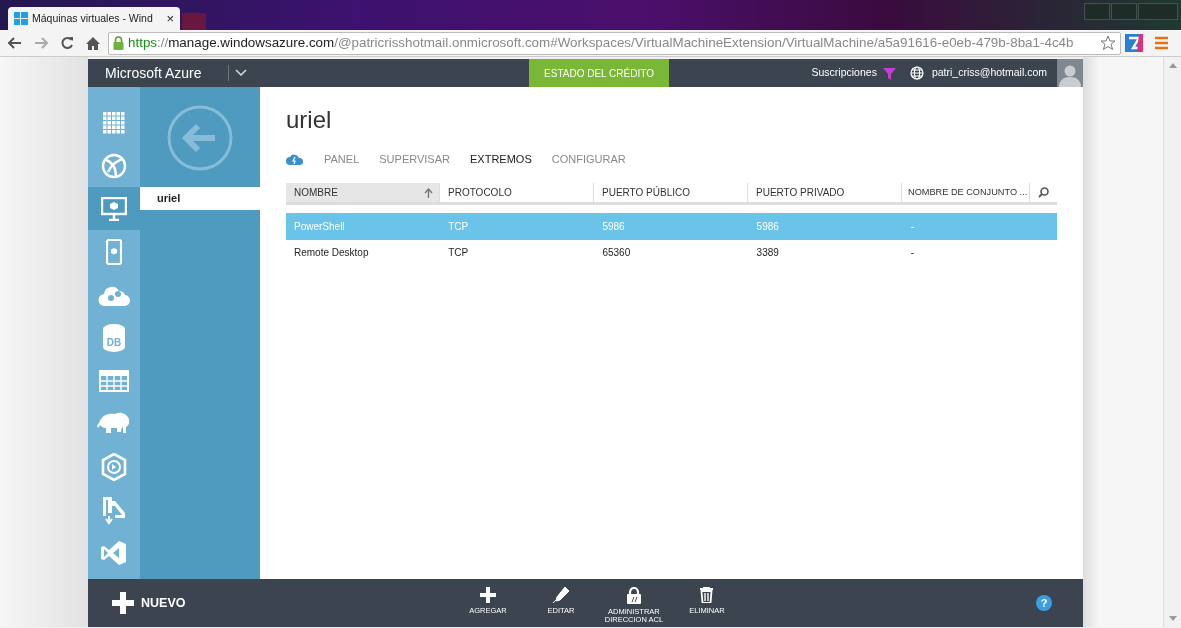 The height and width of the screenshot is (628, 1181). I want to click on brand-name: Microsoft Azure, so click(153, 73).